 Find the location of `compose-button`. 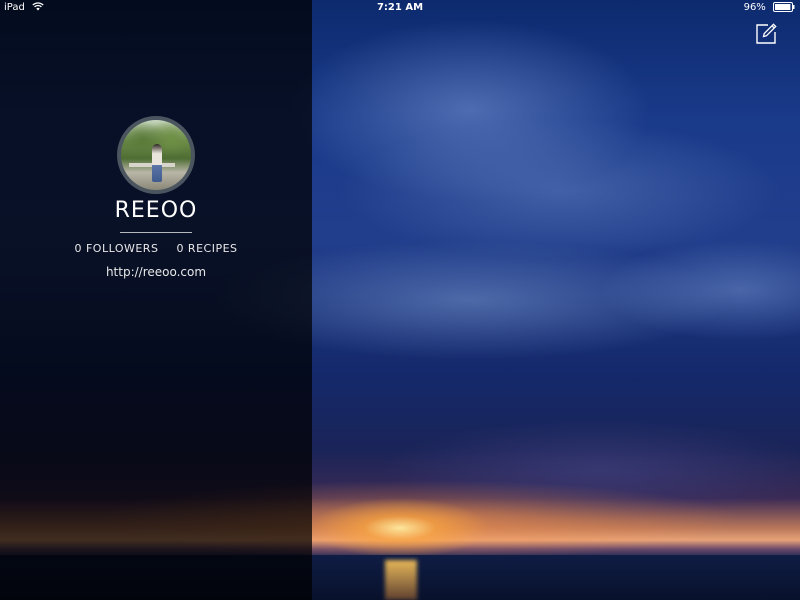

compose-button is located at coordinates (766, 34).